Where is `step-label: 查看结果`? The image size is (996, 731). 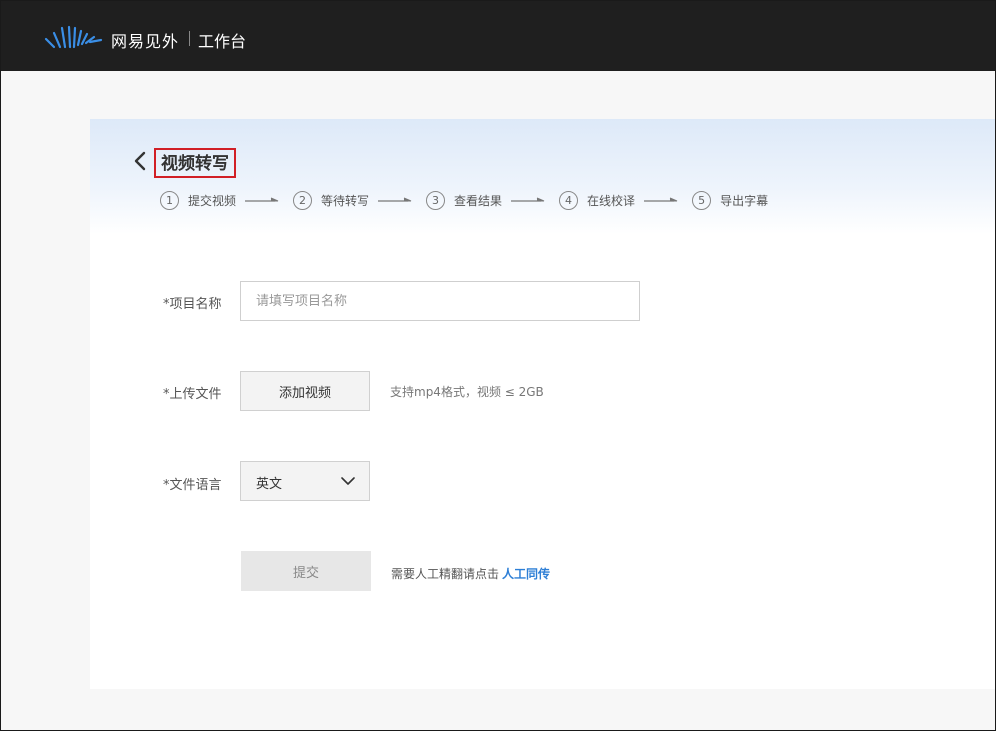
step-label: 查看结果 is located at coordinates (478, 201).